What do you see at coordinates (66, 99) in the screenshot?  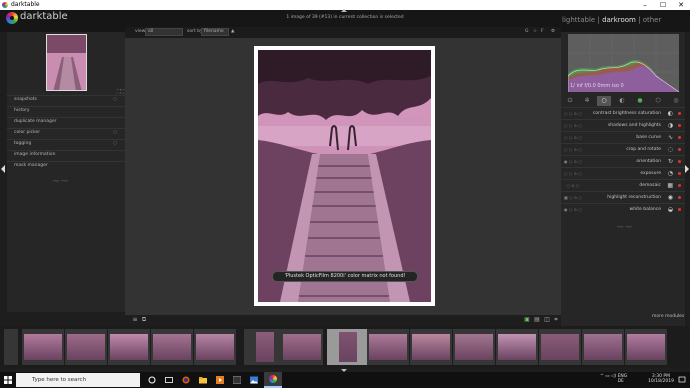 I see `module-snapshots: snapshots ○` at bounding box center [66, 99].